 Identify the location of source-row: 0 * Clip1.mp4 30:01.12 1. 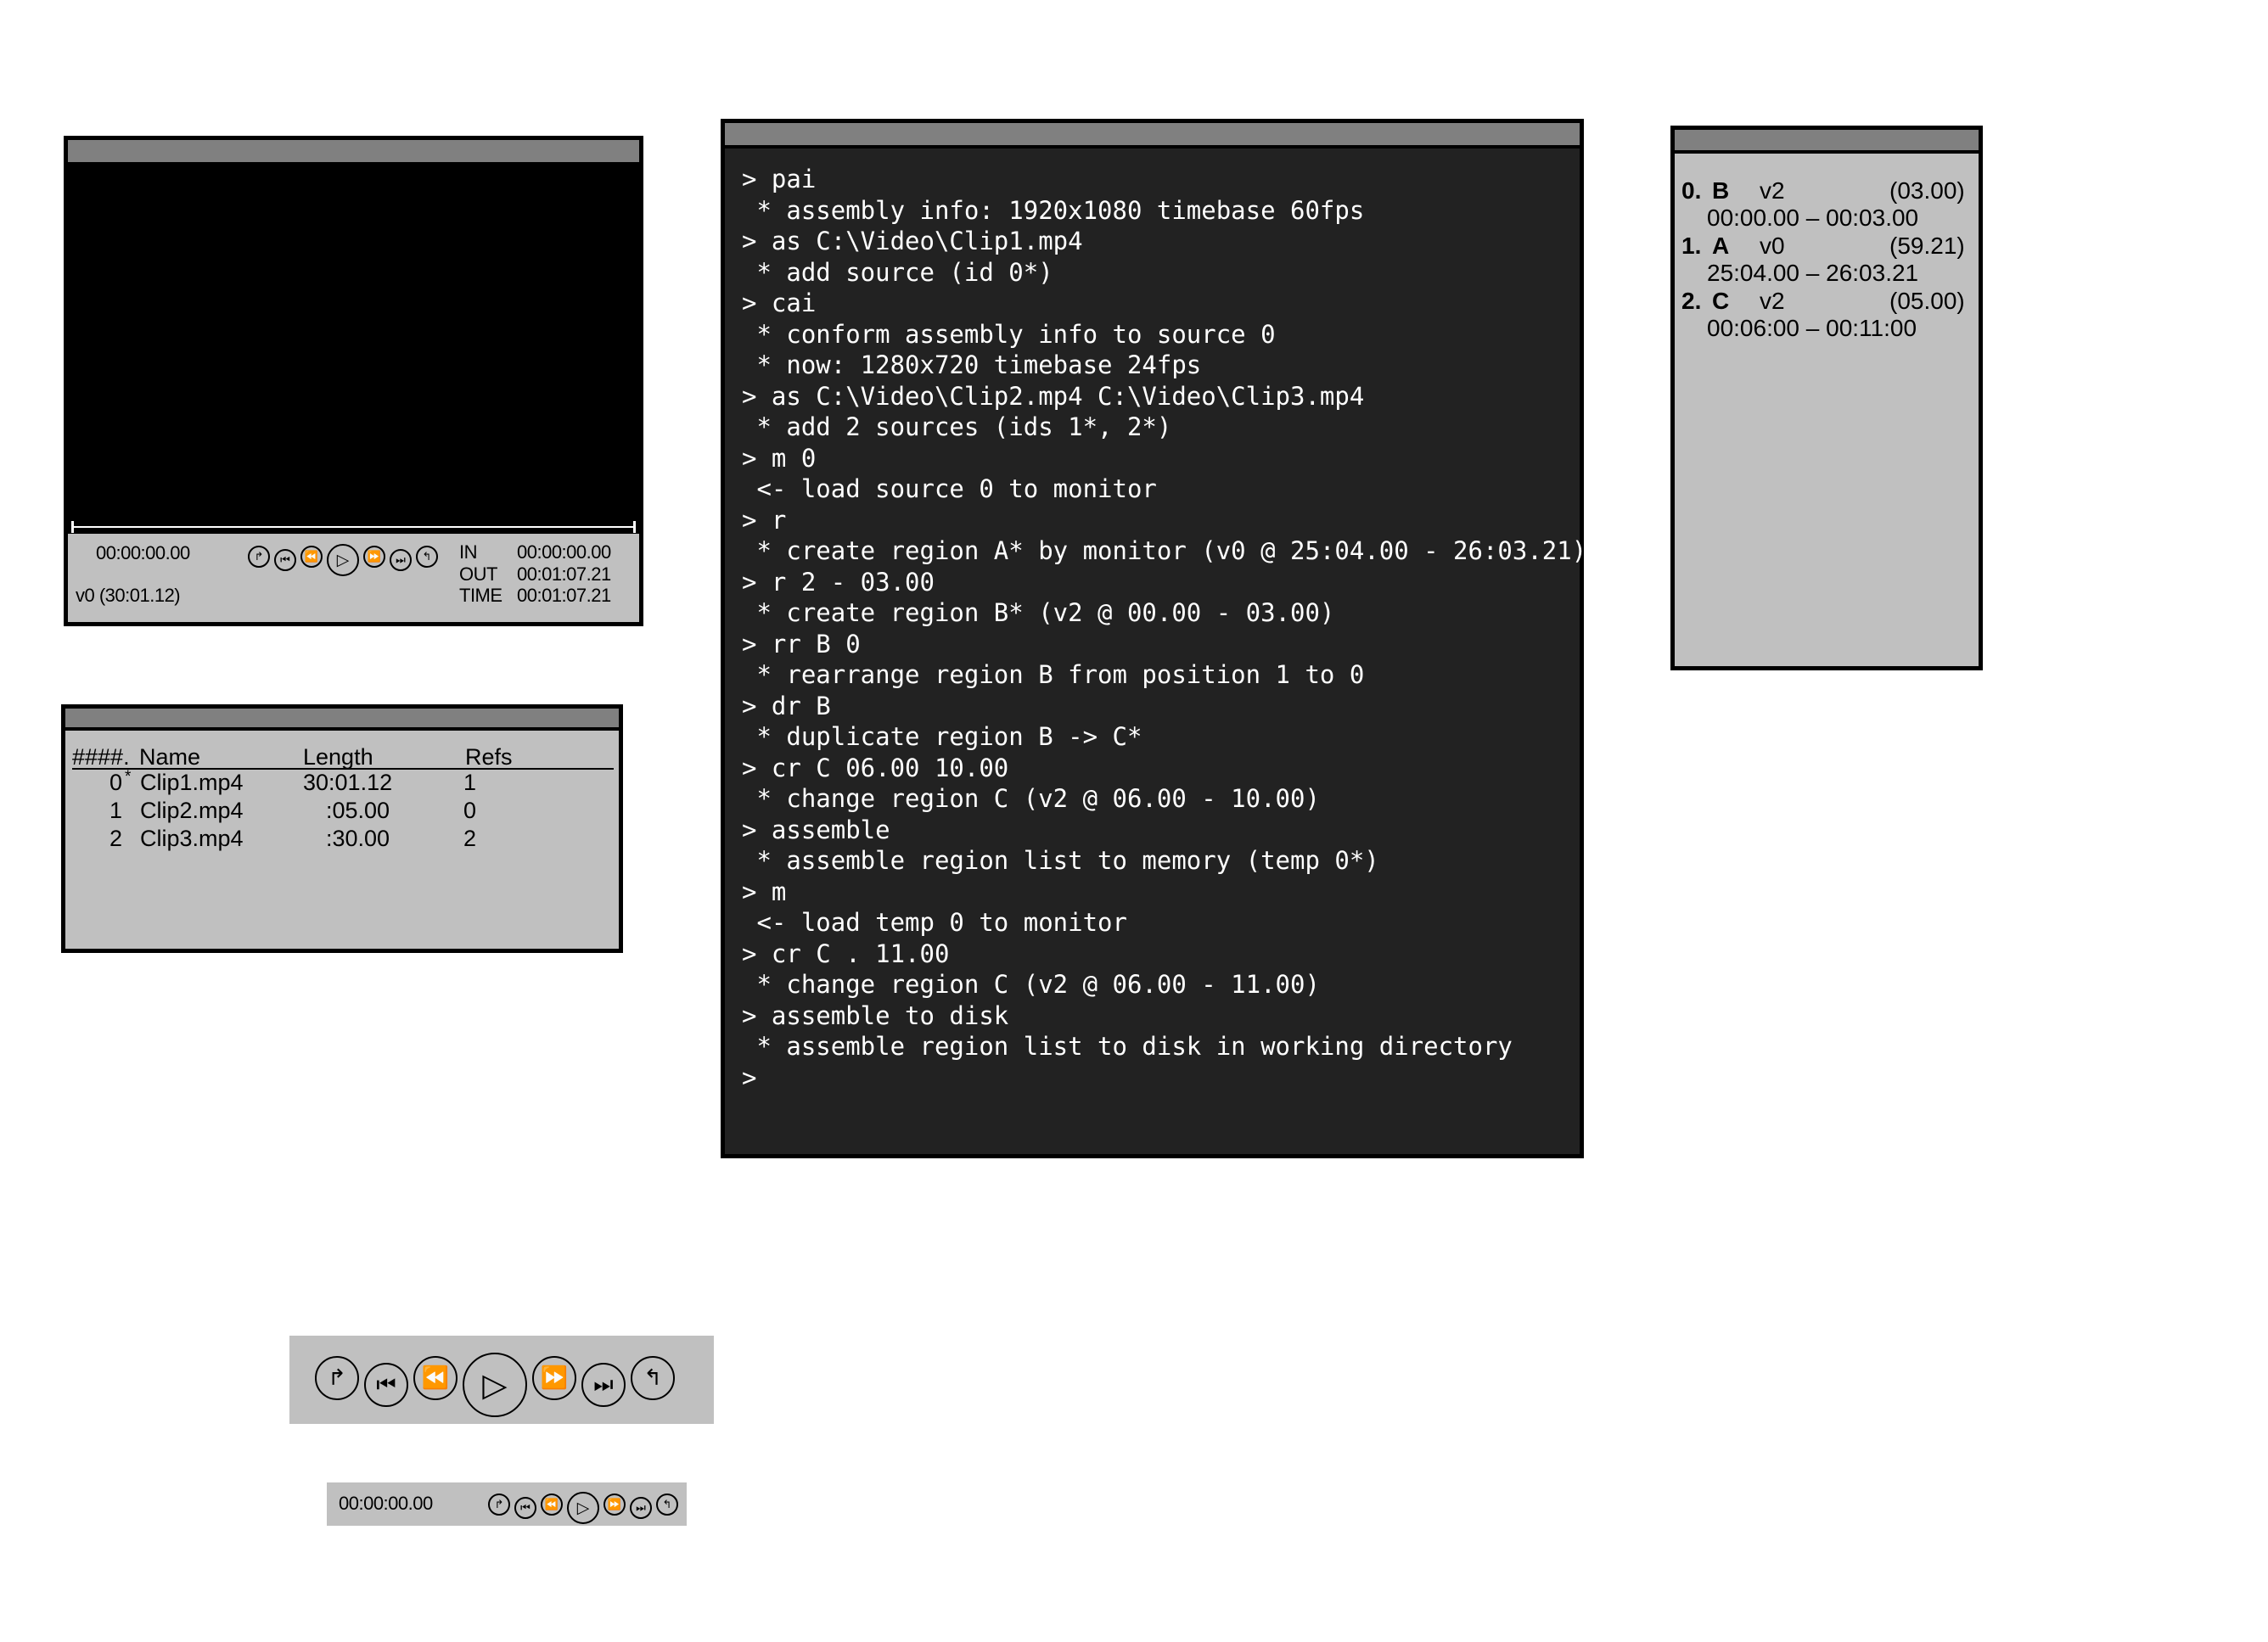
(342, 783).